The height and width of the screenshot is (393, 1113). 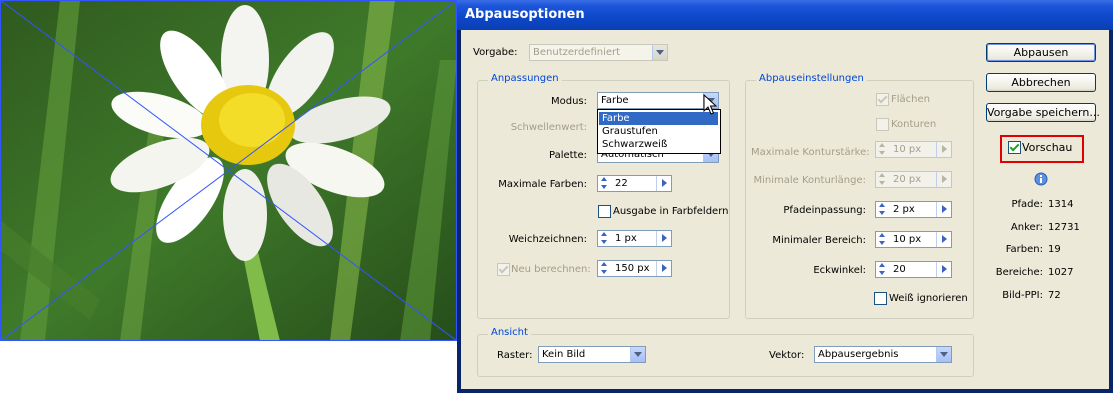 What do you see at coordinates (907, 239) in the screenshot?
I see `min-area-value: 10 px` at bounding box center [907, 239].